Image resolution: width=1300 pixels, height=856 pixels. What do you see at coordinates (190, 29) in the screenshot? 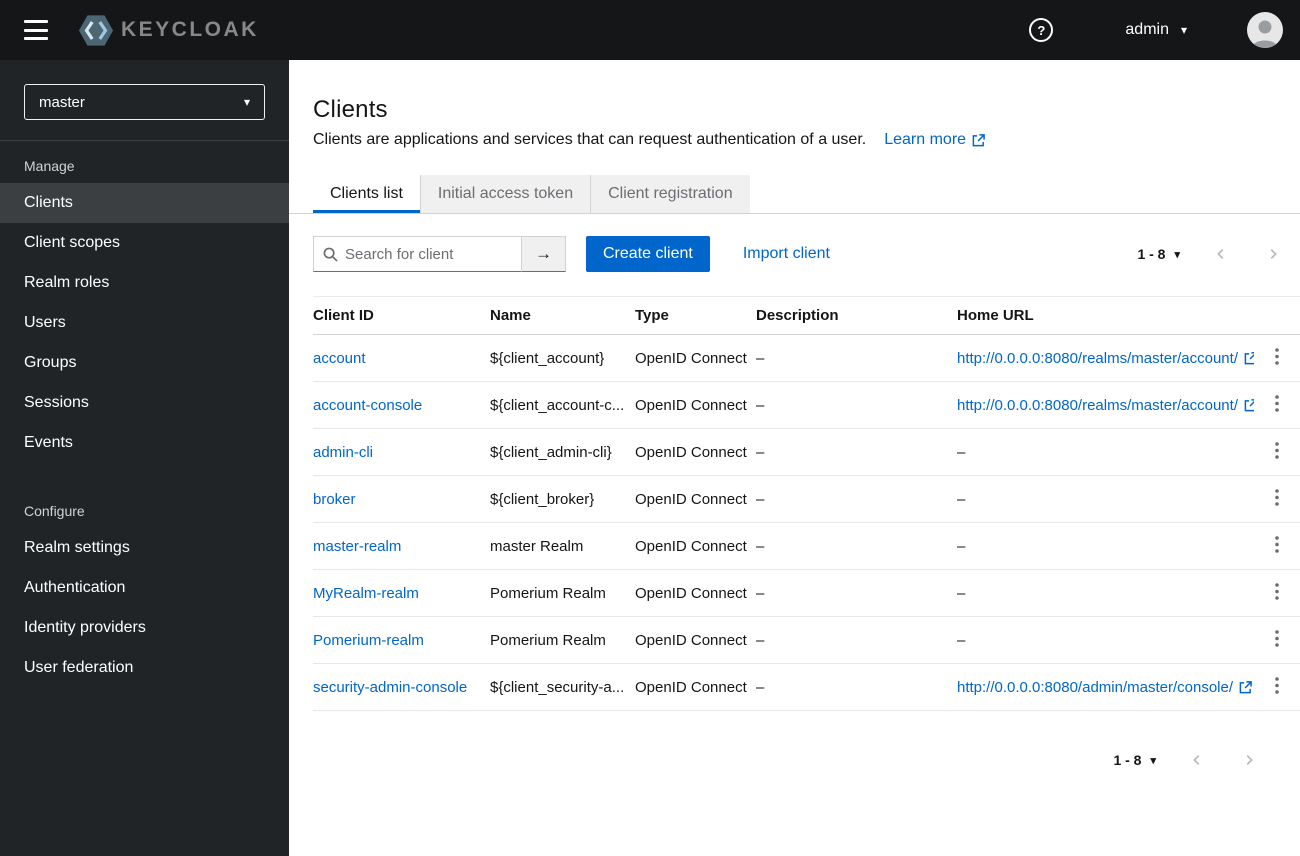
I see `brand-wordmark: KEYCLOAK` at bounding box center [190, 29].